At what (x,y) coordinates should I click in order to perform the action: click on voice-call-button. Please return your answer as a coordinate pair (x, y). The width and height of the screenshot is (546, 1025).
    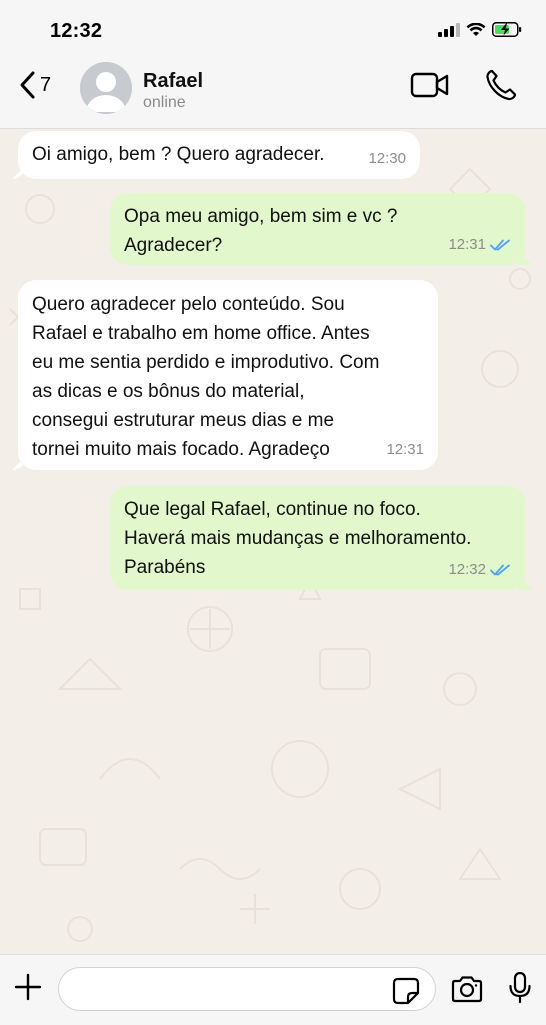
    Looking at the image, I should click on (501, 87).